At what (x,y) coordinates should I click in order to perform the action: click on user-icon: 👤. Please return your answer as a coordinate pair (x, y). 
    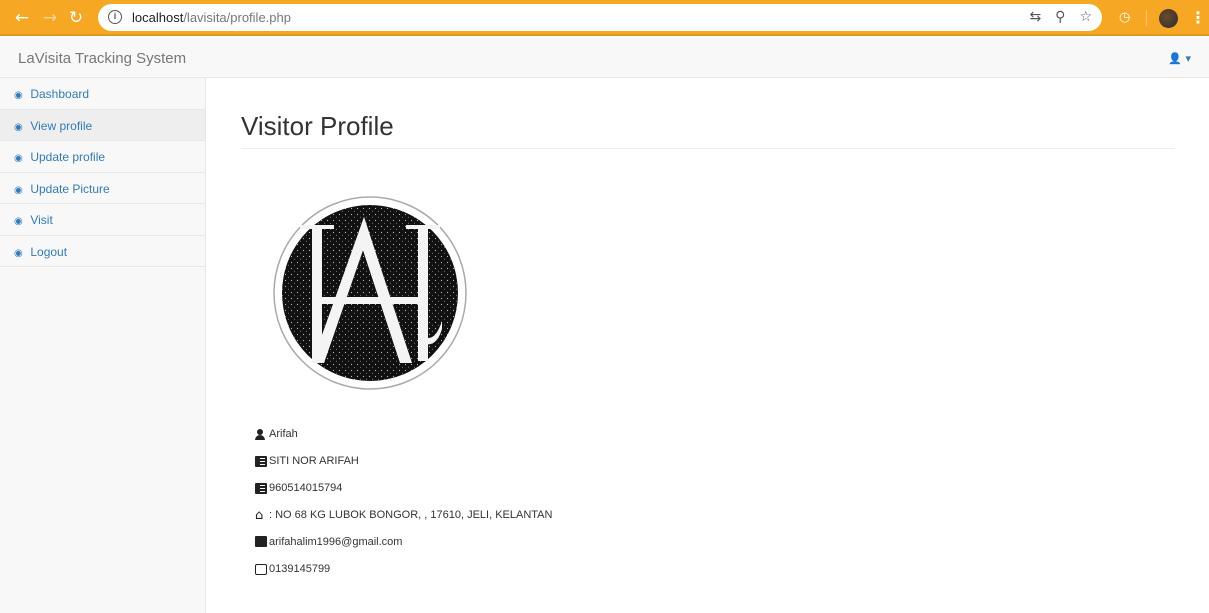
    Looking at the image, I should click on (1175, 58).